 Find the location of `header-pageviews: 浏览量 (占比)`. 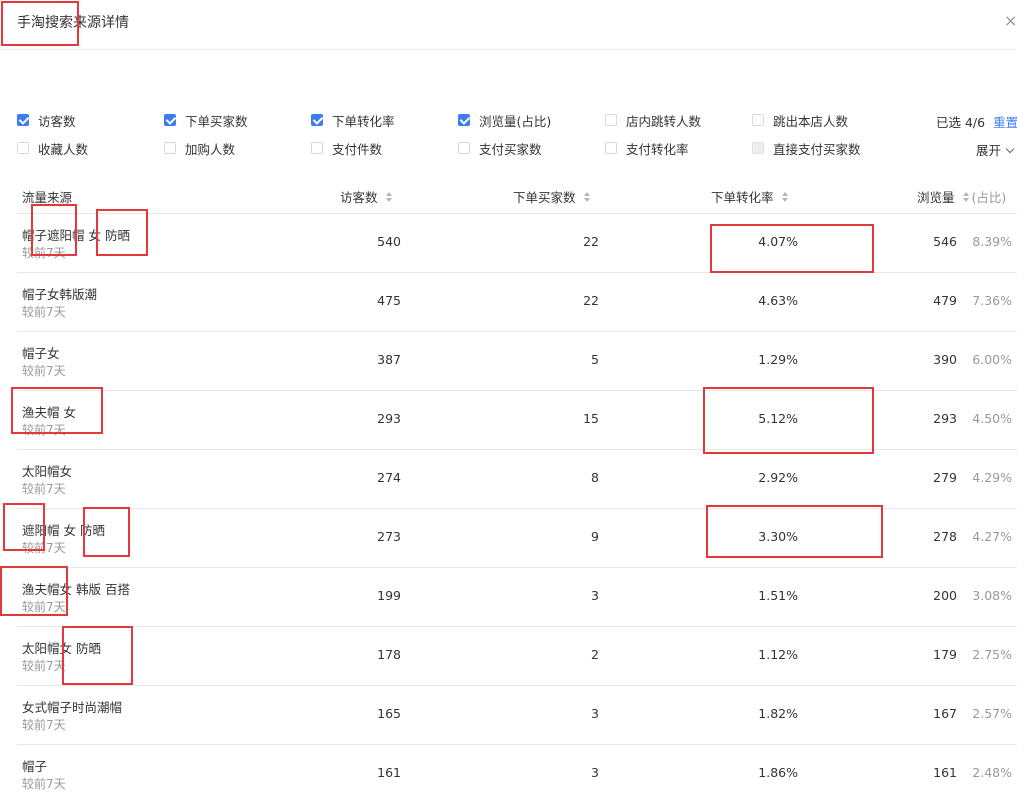

header-pageviews: 浏览量 (占比) is located at coordinates (961, 196).